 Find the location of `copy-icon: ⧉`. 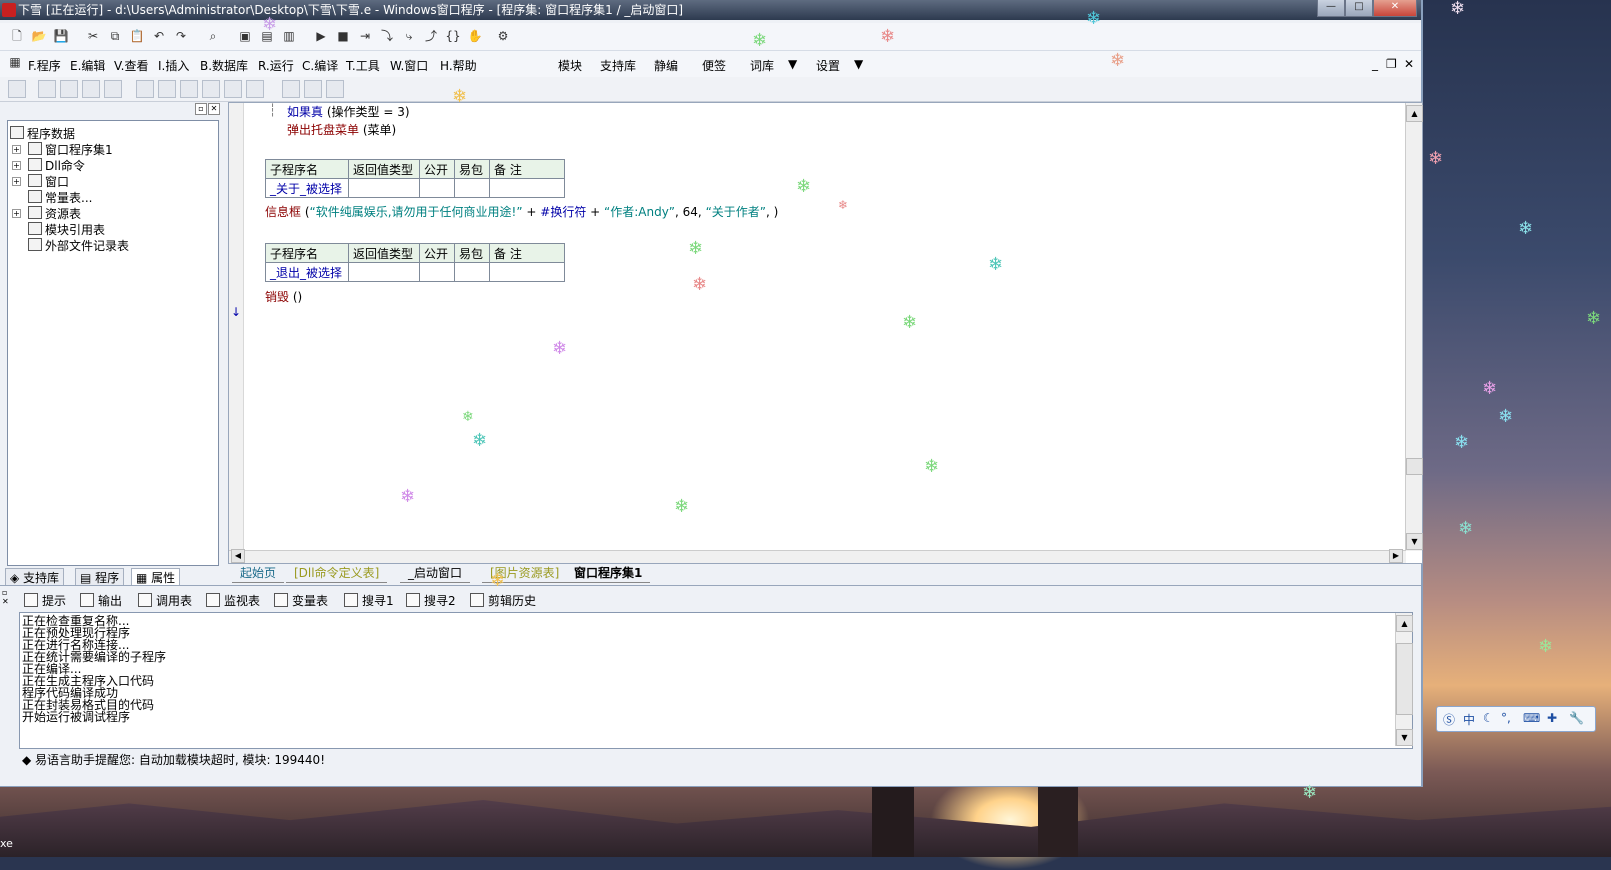

copy-icon: ⧉ is located at coordinates (115, 36).